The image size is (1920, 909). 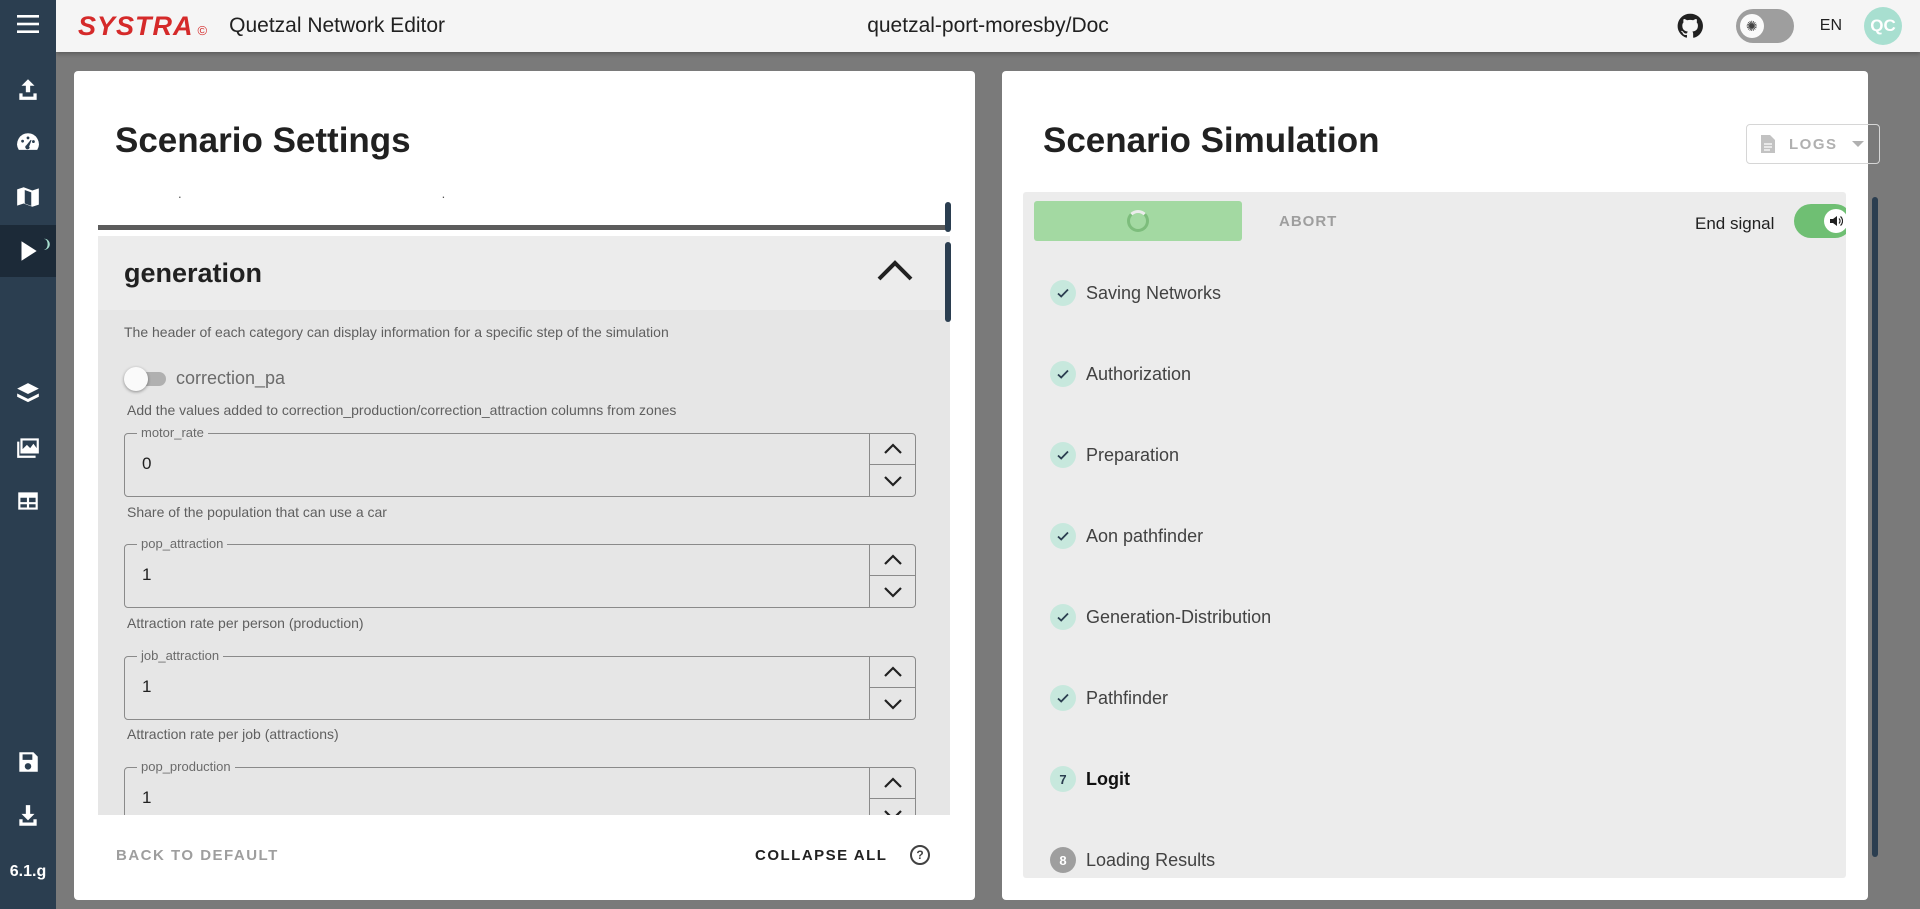 What do you see at coordinates (47, 244) in the screenshot?
I see `spinner-mark-icon: ❩` at bounding box center [47, 244].